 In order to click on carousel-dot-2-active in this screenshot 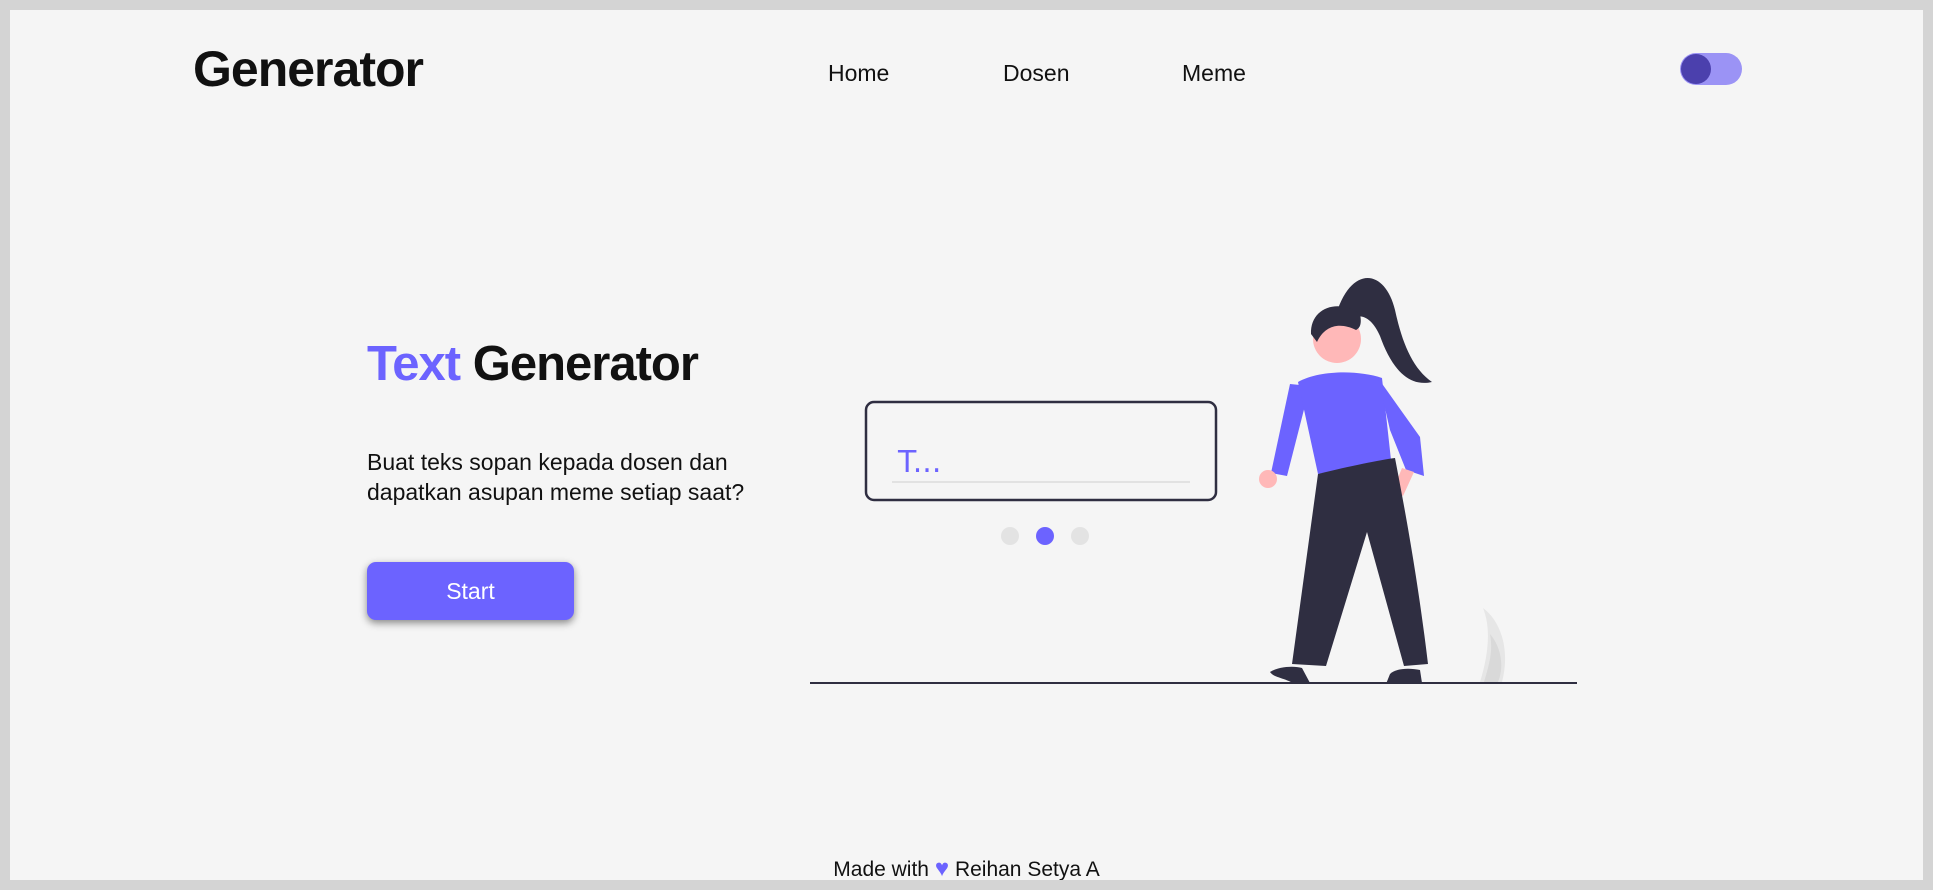, I will do `click(1045, 536)`.